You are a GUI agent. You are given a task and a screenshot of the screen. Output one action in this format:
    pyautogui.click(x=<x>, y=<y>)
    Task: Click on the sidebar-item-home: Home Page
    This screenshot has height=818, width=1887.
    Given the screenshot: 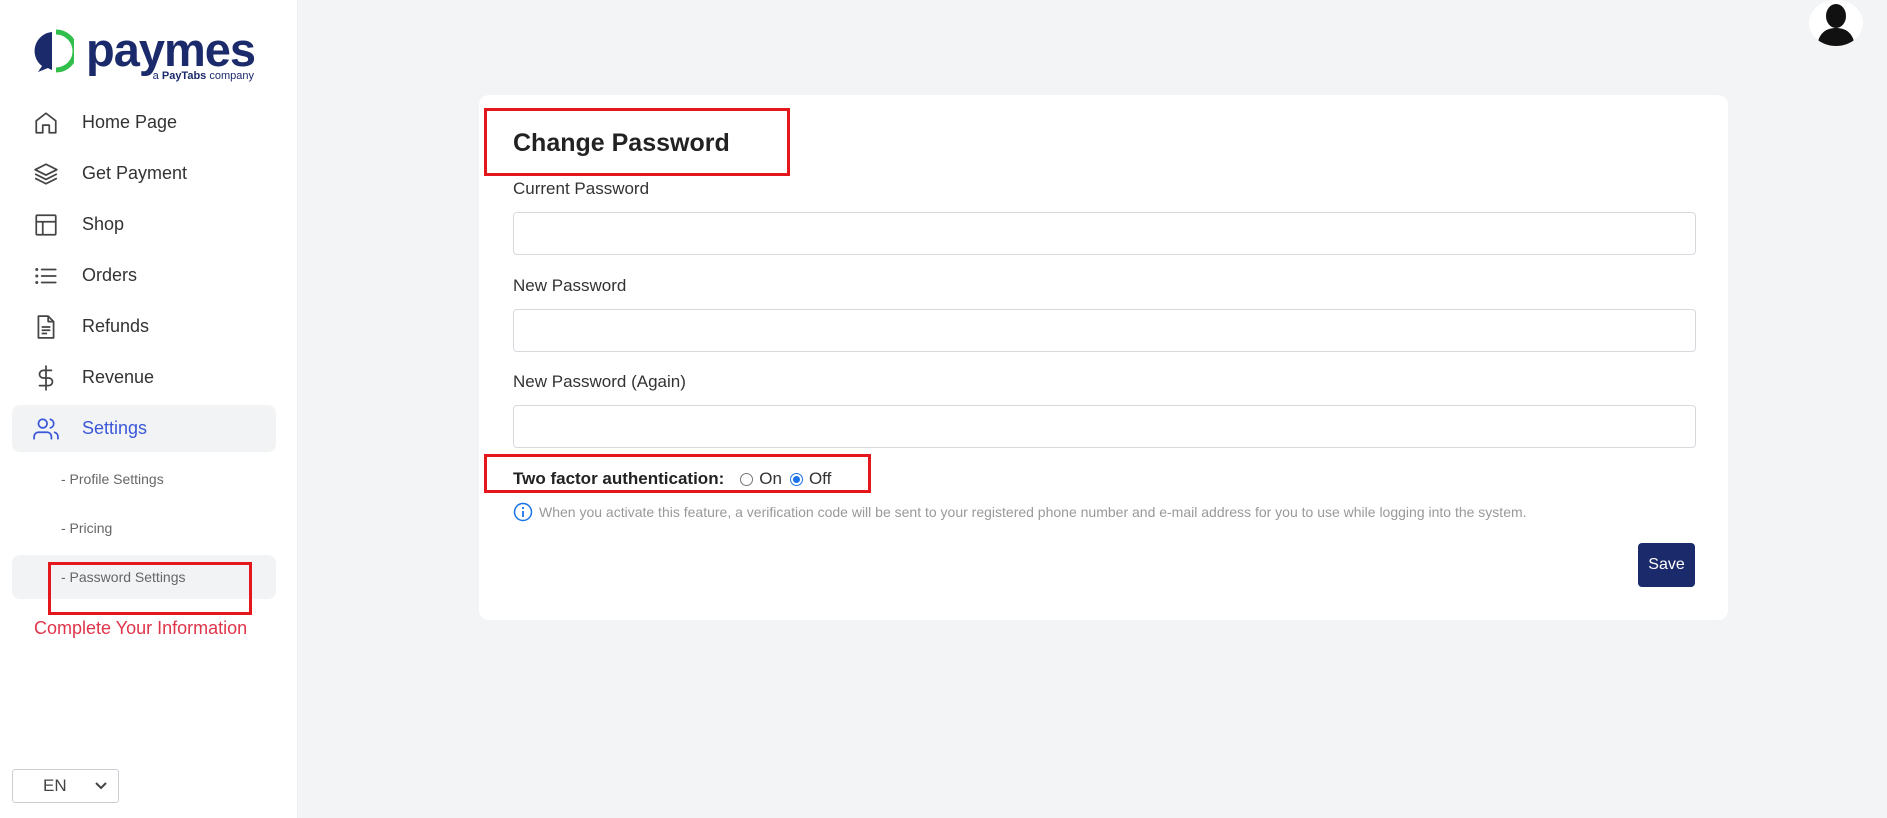 What is the action you would take?
    pyautogui.click(x=144, y=122)
    